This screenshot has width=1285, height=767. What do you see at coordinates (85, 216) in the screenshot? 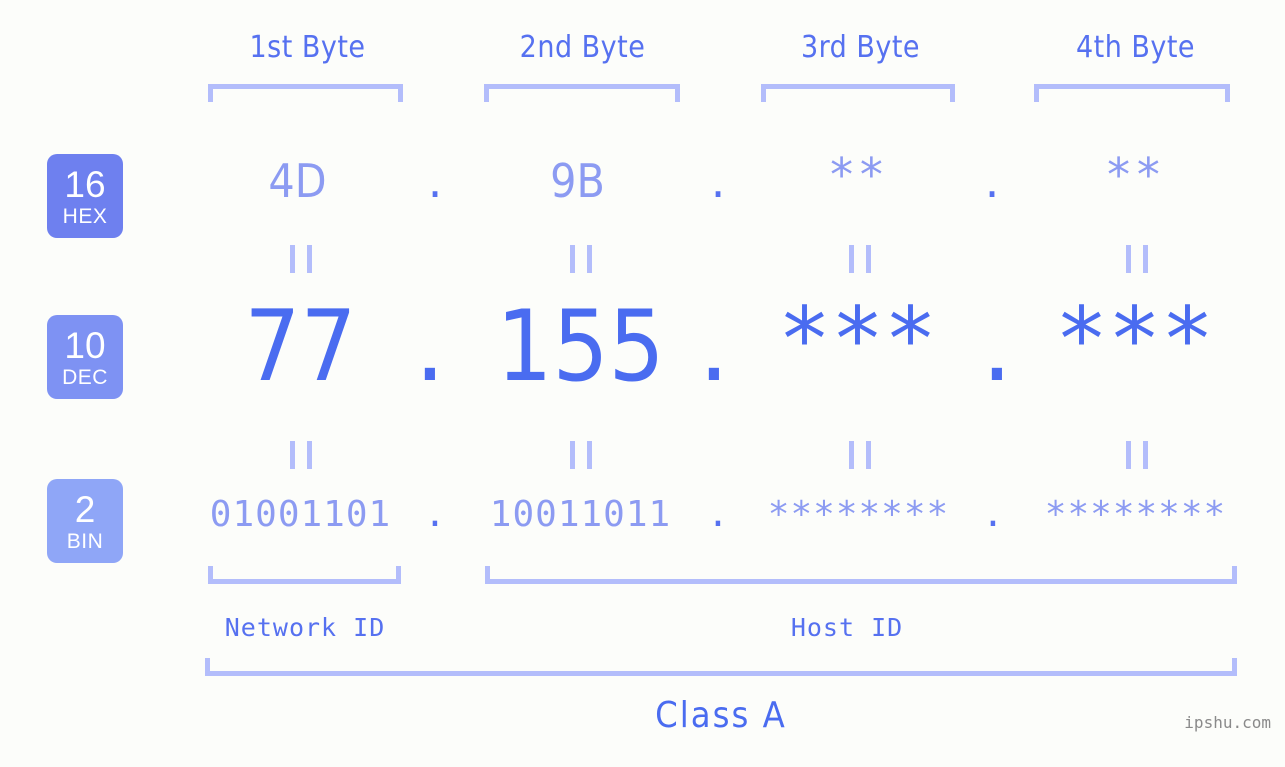
I see `radix-badge-hex-label: HEX` at bounding box center [85, 216].